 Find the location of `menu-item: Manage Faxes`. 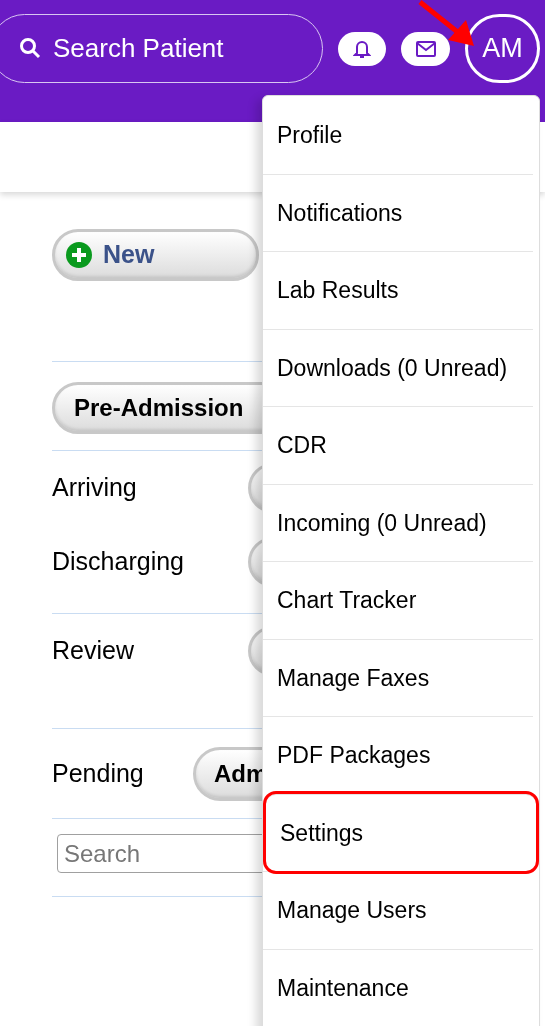

menu-item: Manage Faxes is located at coordinates (398, 677).